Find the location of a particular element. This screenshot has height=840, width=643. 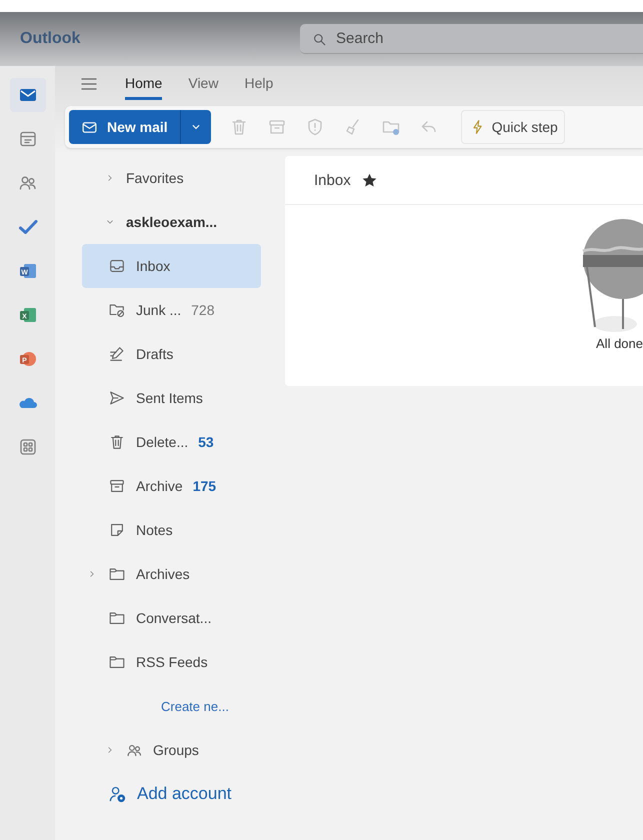

folder-item: Junk ... 728 is located at coordinates (171, 310).